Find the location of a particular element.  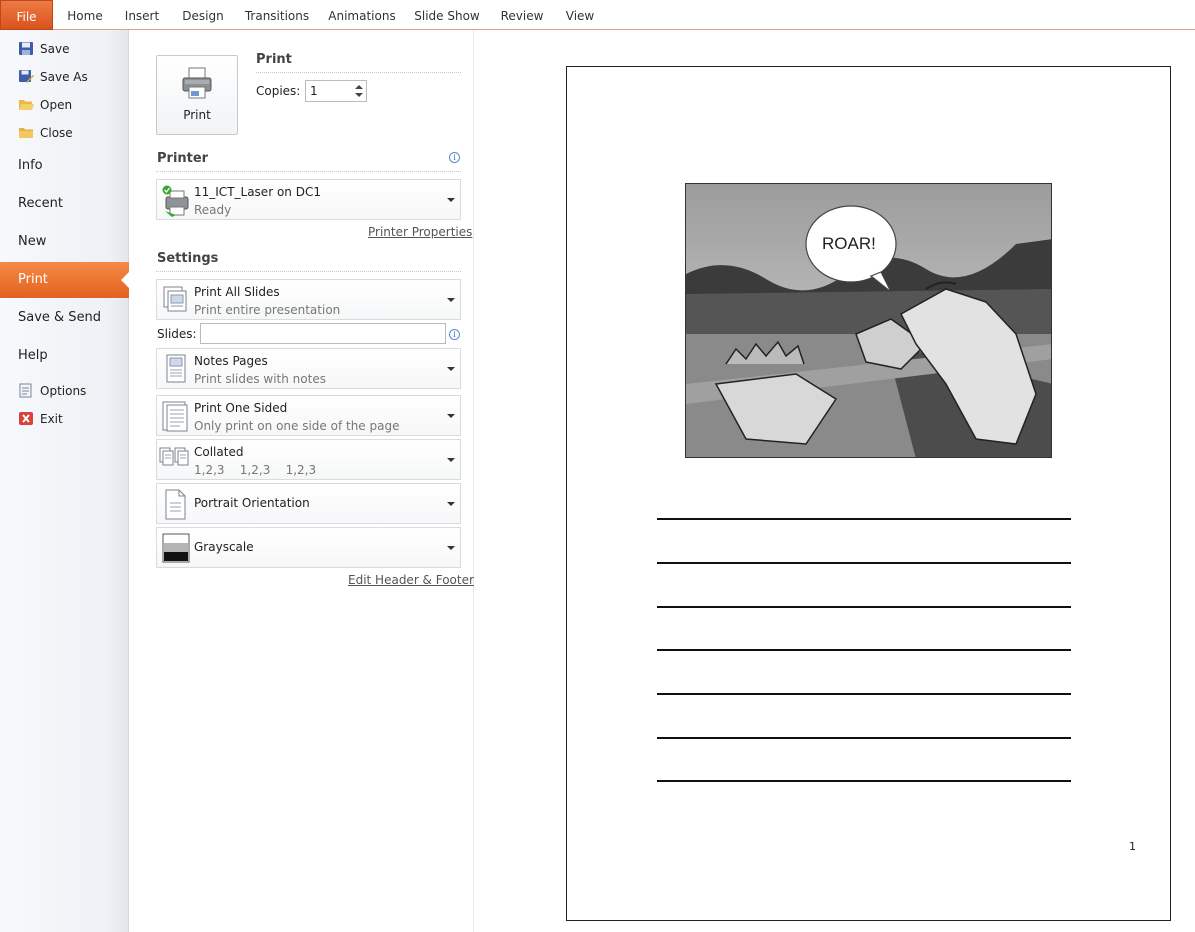

printer-status-icon is located at coordinates (175, 201).